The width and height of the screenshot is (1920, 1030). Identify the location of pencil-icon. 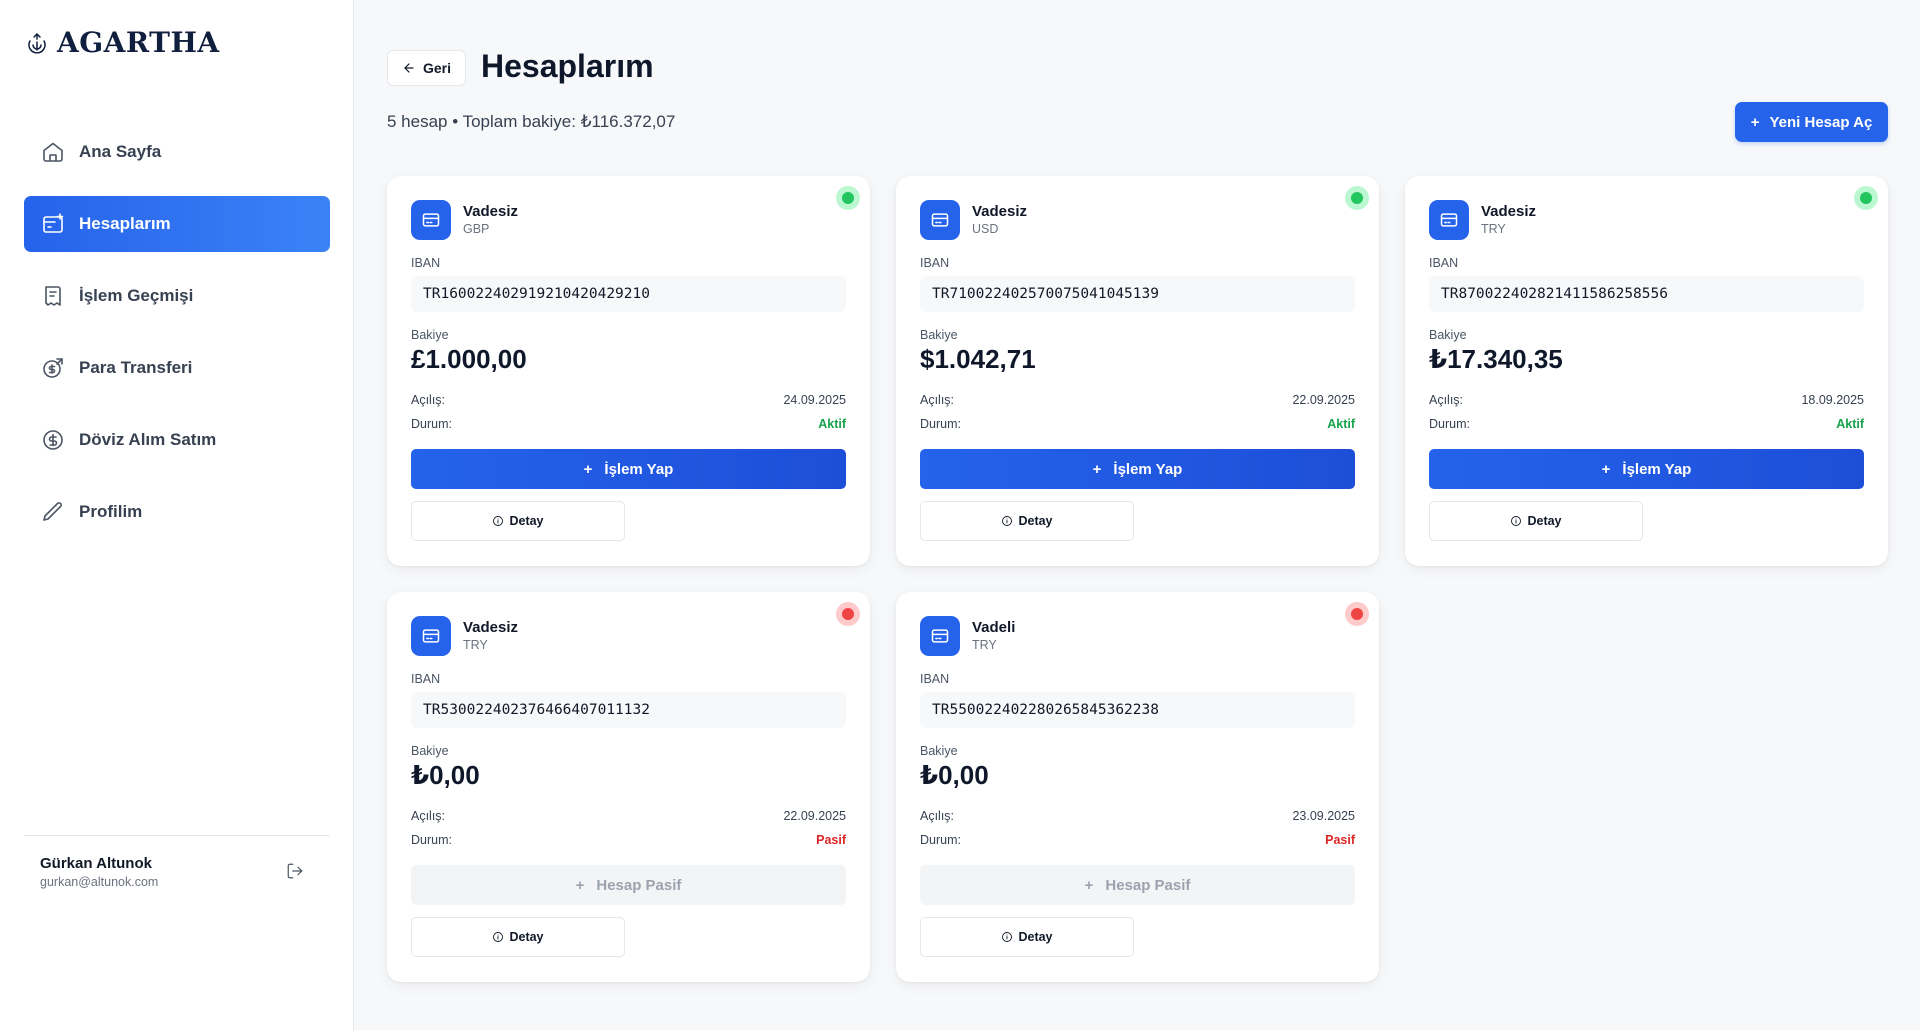
(52, 511).